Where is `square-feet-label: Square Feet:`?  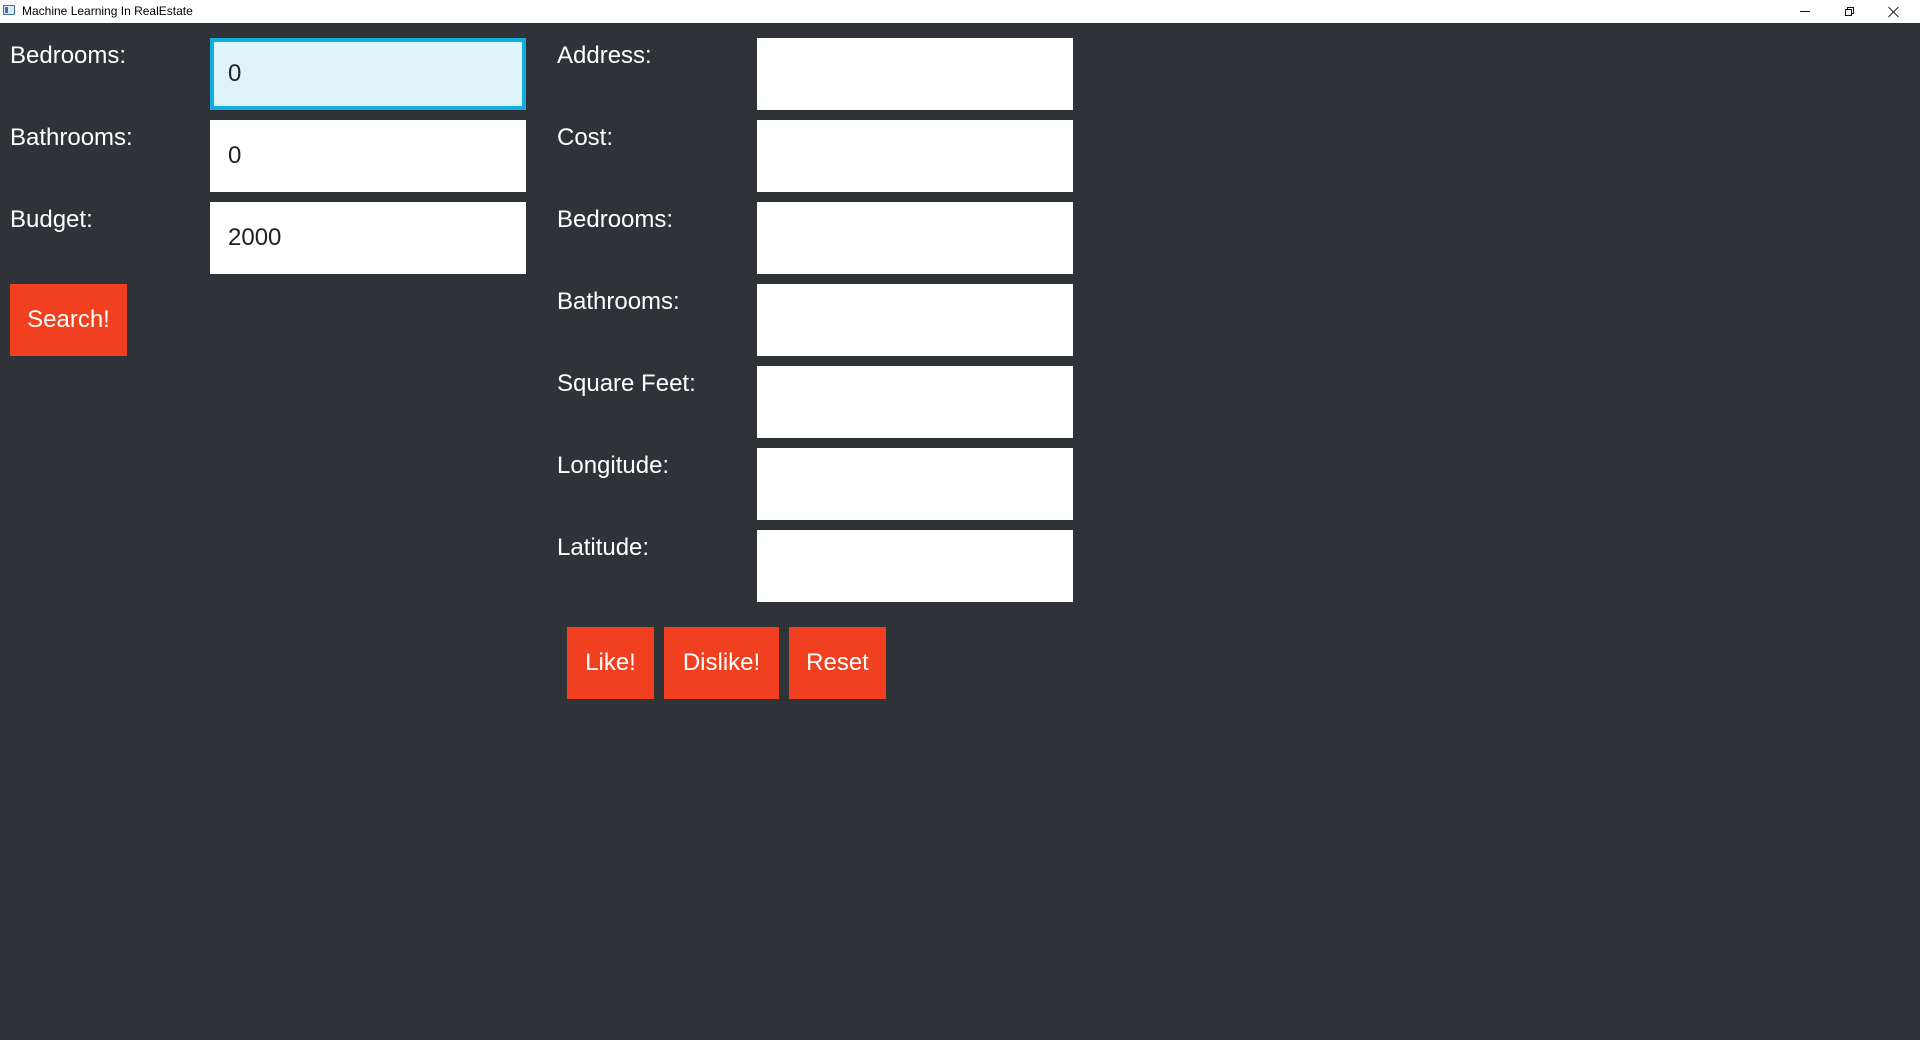 square-feet-label: Square Feet: is located at coordinates (626, 383).